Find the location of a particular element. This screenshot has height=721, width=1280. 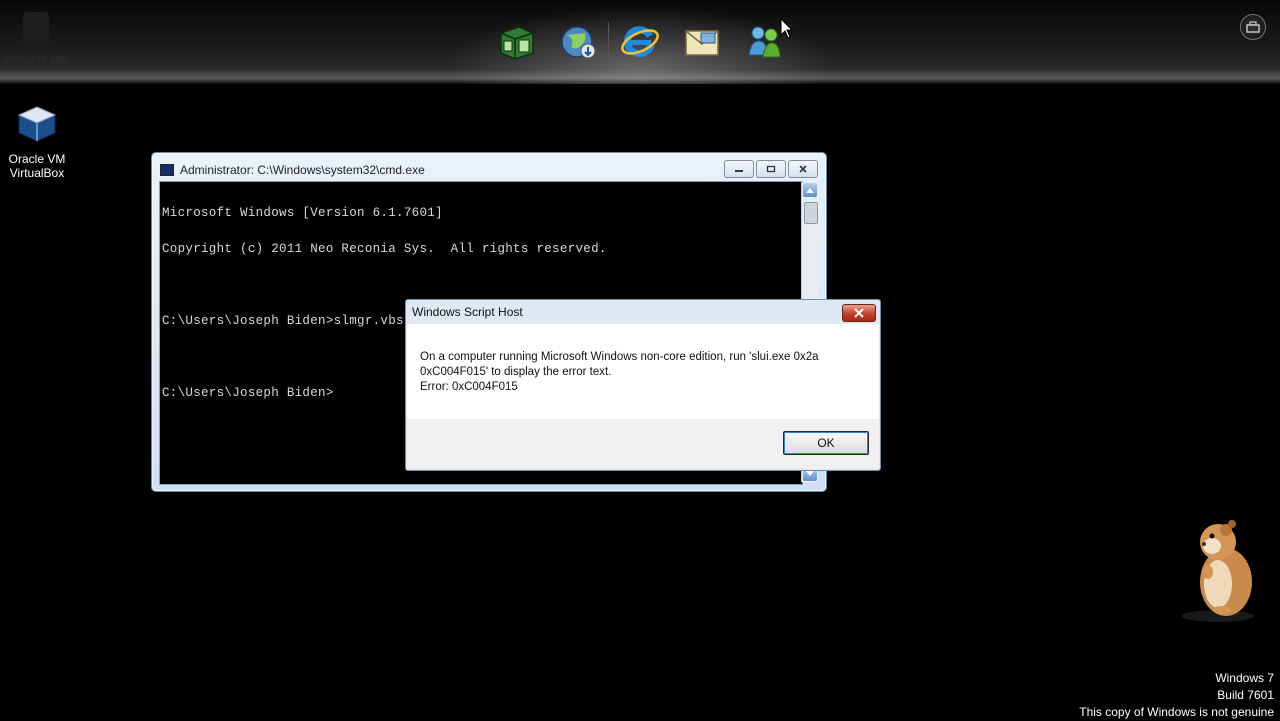

watermark-os: Windows 7 is located at coordinates (1244, 678).